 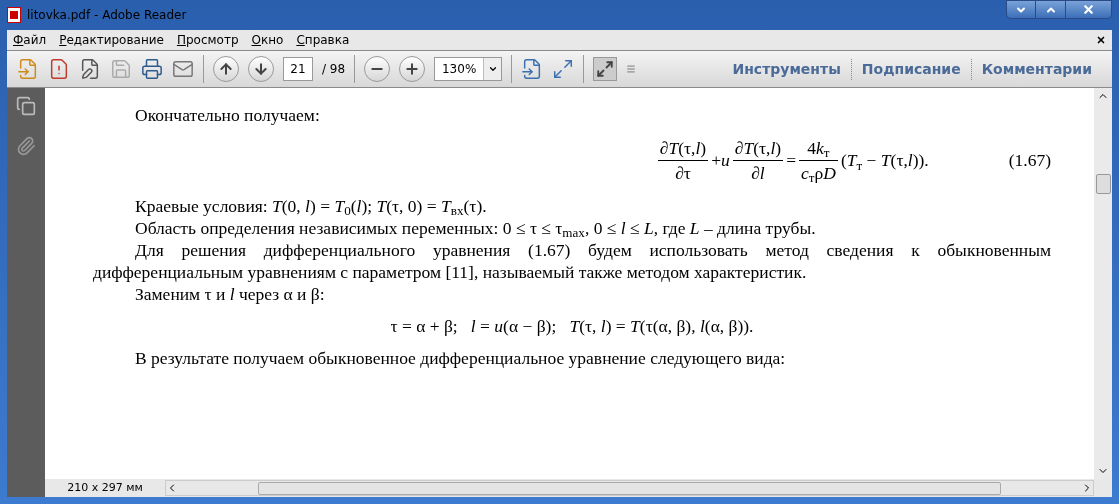 I want to click on maximize-button, so click(x=1051, y=9).